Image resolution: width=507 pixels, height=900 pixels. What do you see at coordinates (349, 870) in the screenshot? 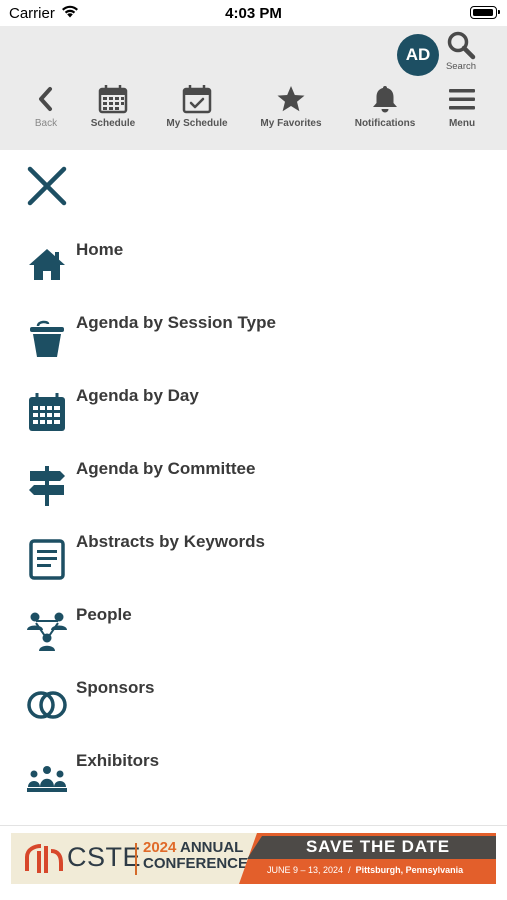
I see `banner-slash: /` at bounding box center [349, 870].